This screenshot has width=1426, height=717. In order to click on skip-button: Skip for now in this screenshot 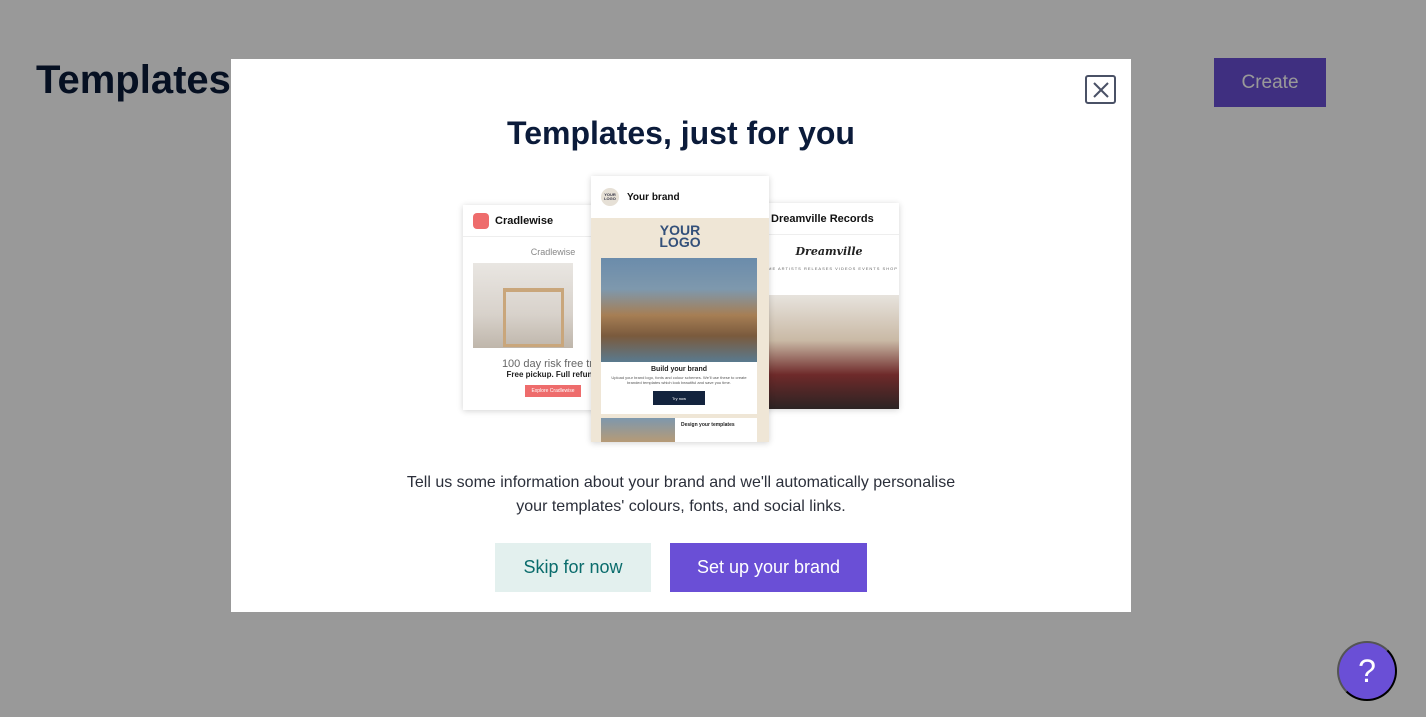, I will do `click(573, 567)`.